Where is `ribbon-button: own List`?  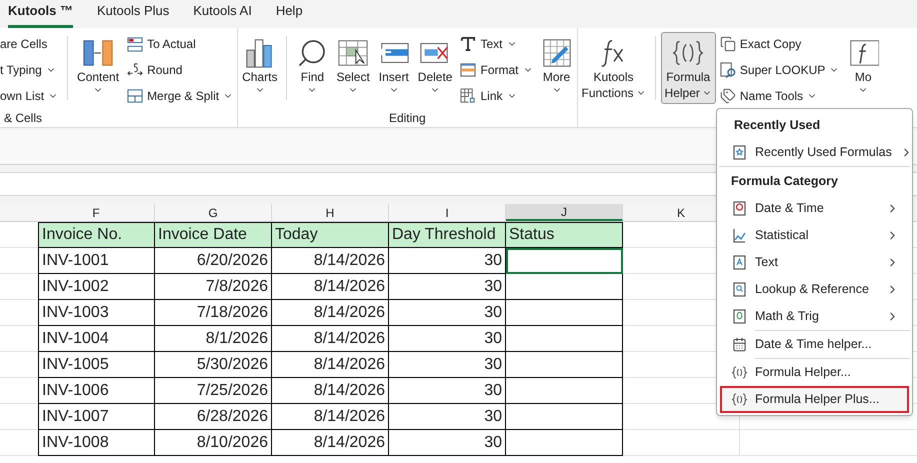 ribbon-button: own List is located at coordinates (29, 96).